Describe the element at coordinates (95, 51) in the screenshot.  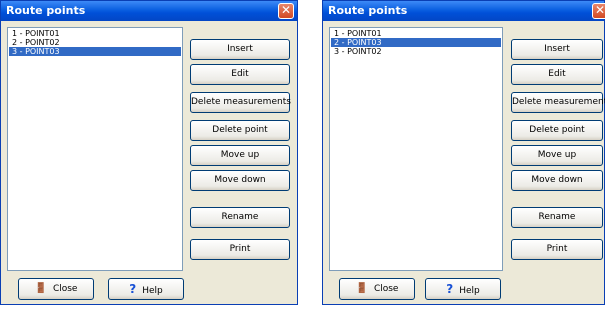
I see `list-item-selected: 3 - POINT03` at that location.